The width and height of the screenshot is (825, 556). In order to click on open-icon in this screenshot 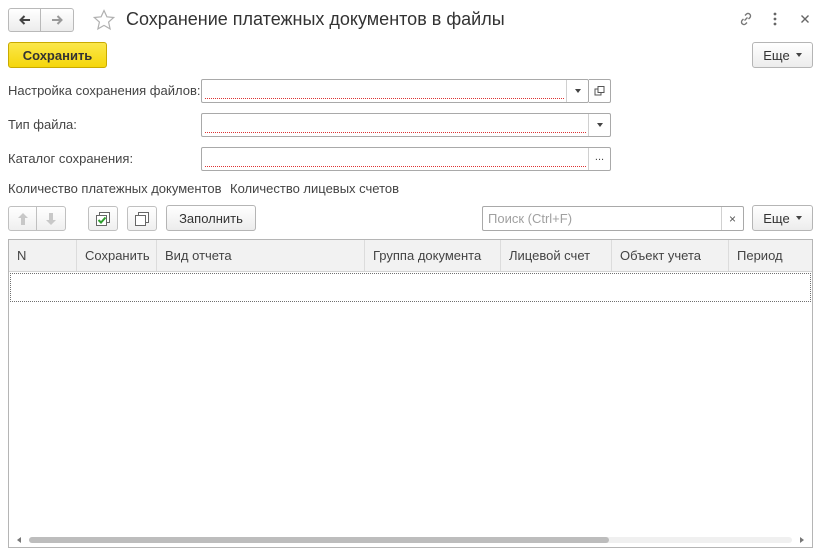, I will do `click(599, 91)`.